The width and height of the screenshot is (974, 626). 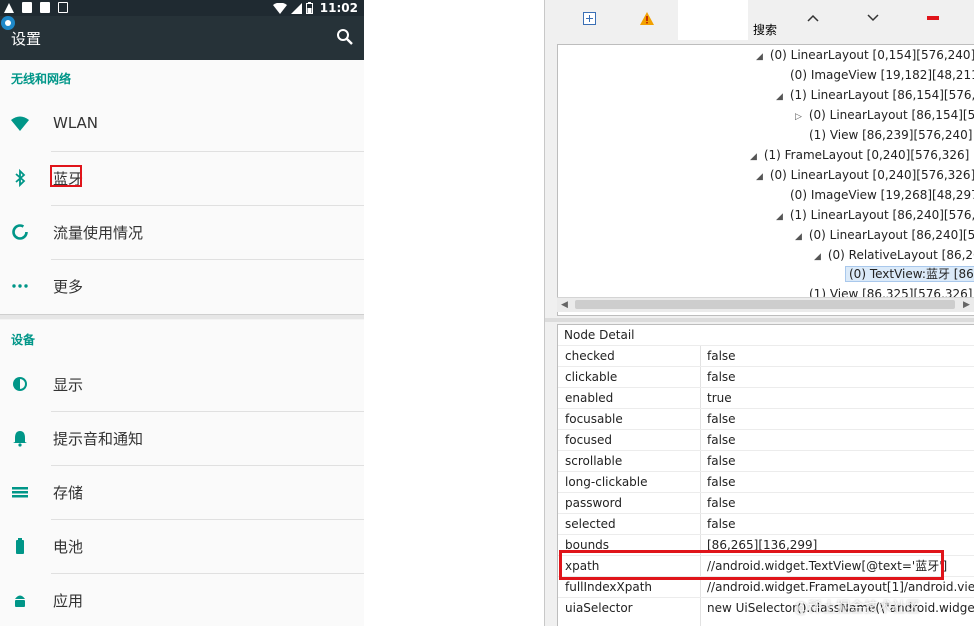 What do you see at coordinates (882, 195) in the screenshot?
I see `tree-node-label: (0) ImageView [19,268][48,297]` at bounding box center [882, 195].